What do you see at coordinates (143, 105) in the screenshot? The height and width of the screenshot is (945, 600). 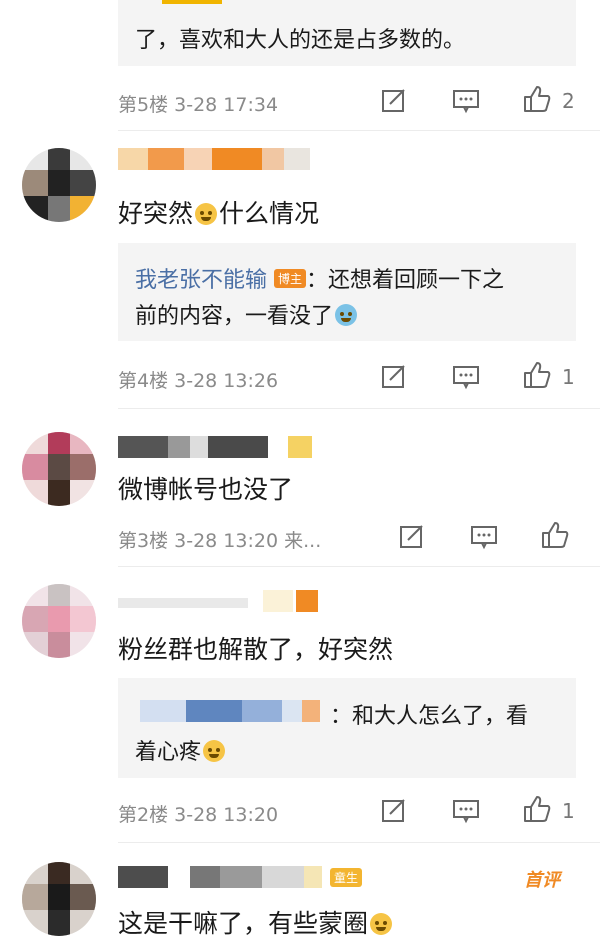 I see `floor-label: 第5楼` at bounding box center [143, 105].